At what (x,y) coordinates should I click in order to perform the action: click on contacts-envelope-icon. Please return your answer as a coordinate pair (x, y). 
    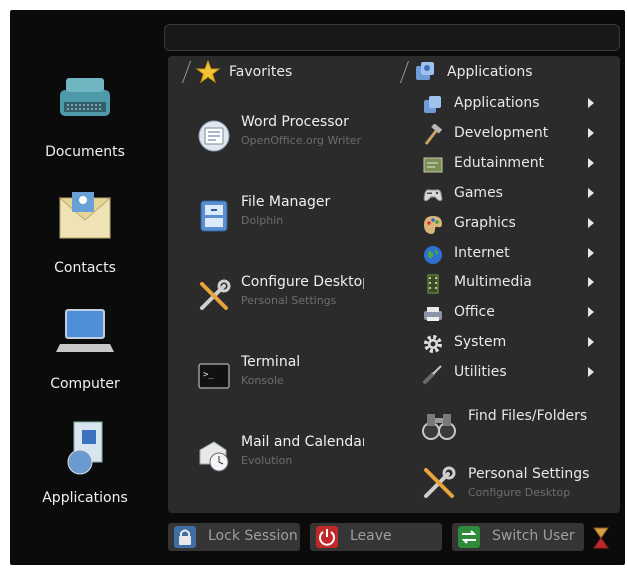
    Looking at the image, I should click on (85, 215).